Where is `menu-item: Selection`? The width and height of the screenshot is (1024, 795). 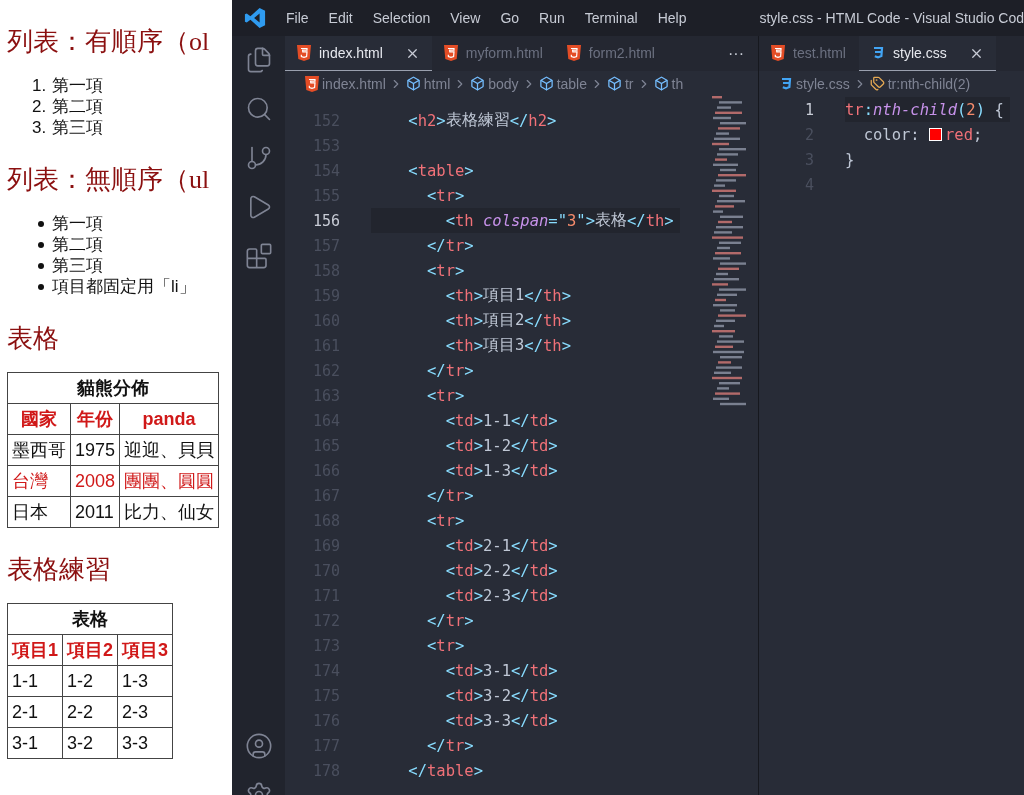 menu-item: Selection is located at coordinates (401, 18).